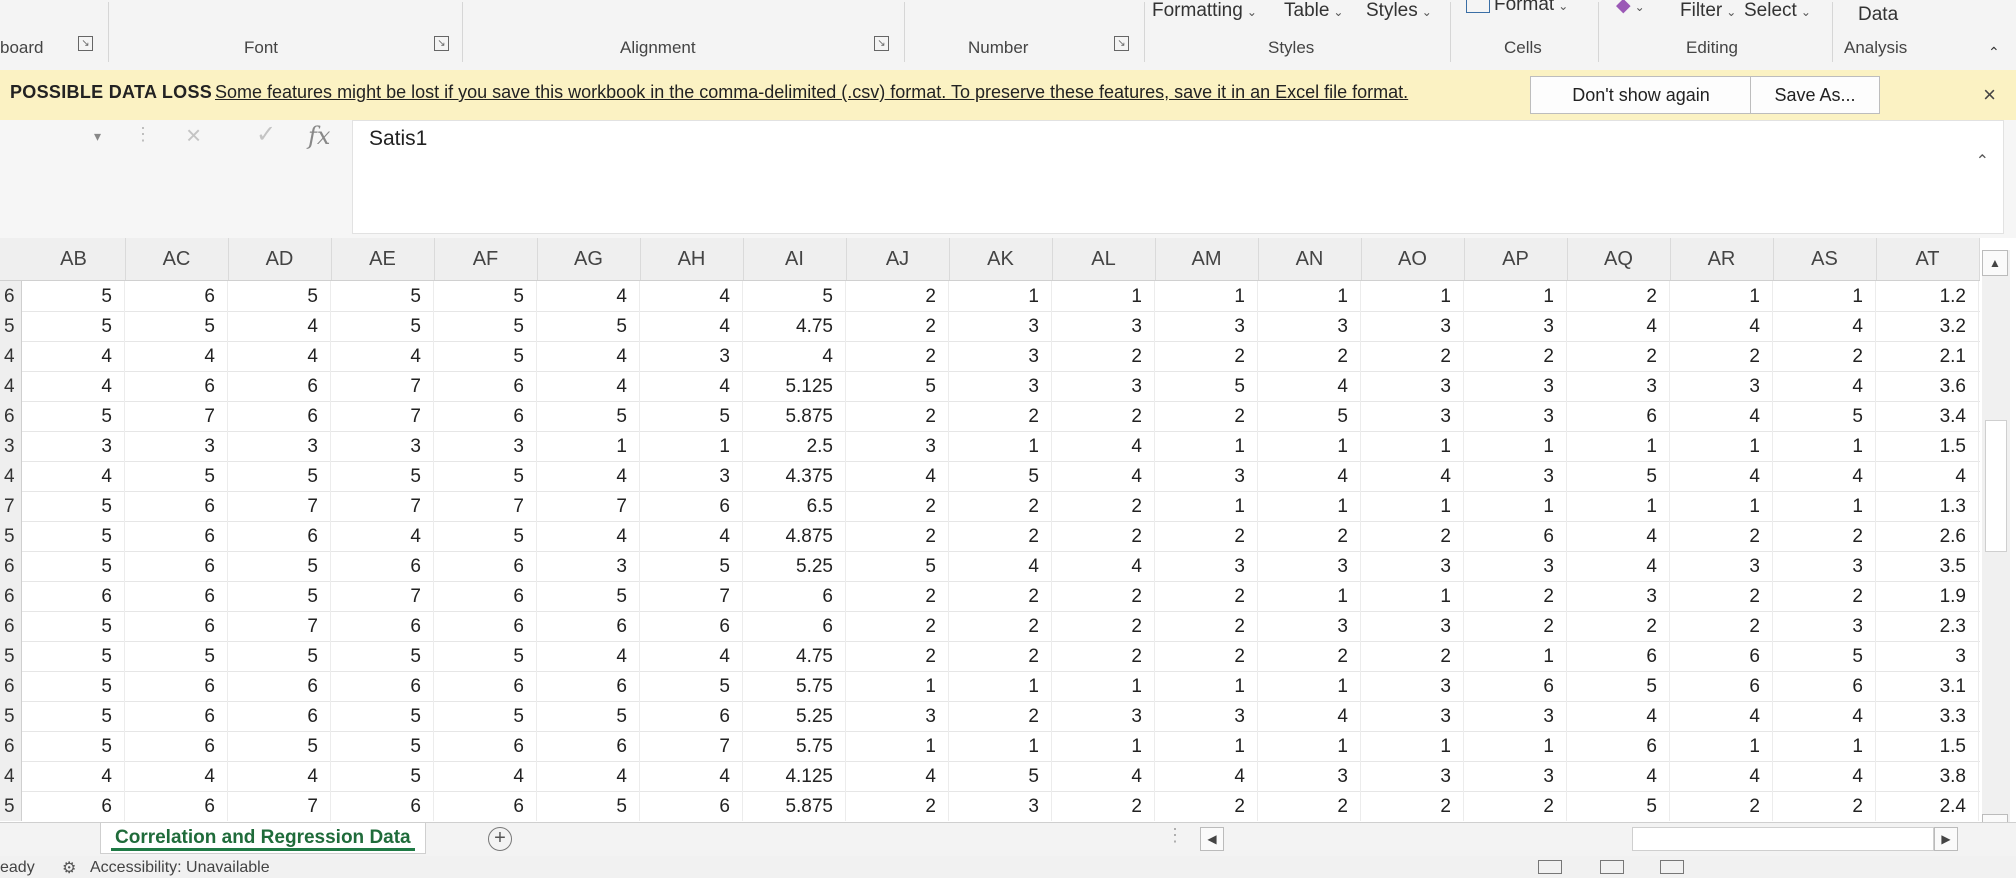  I want to click on column-header: AD, so click(280, 259).